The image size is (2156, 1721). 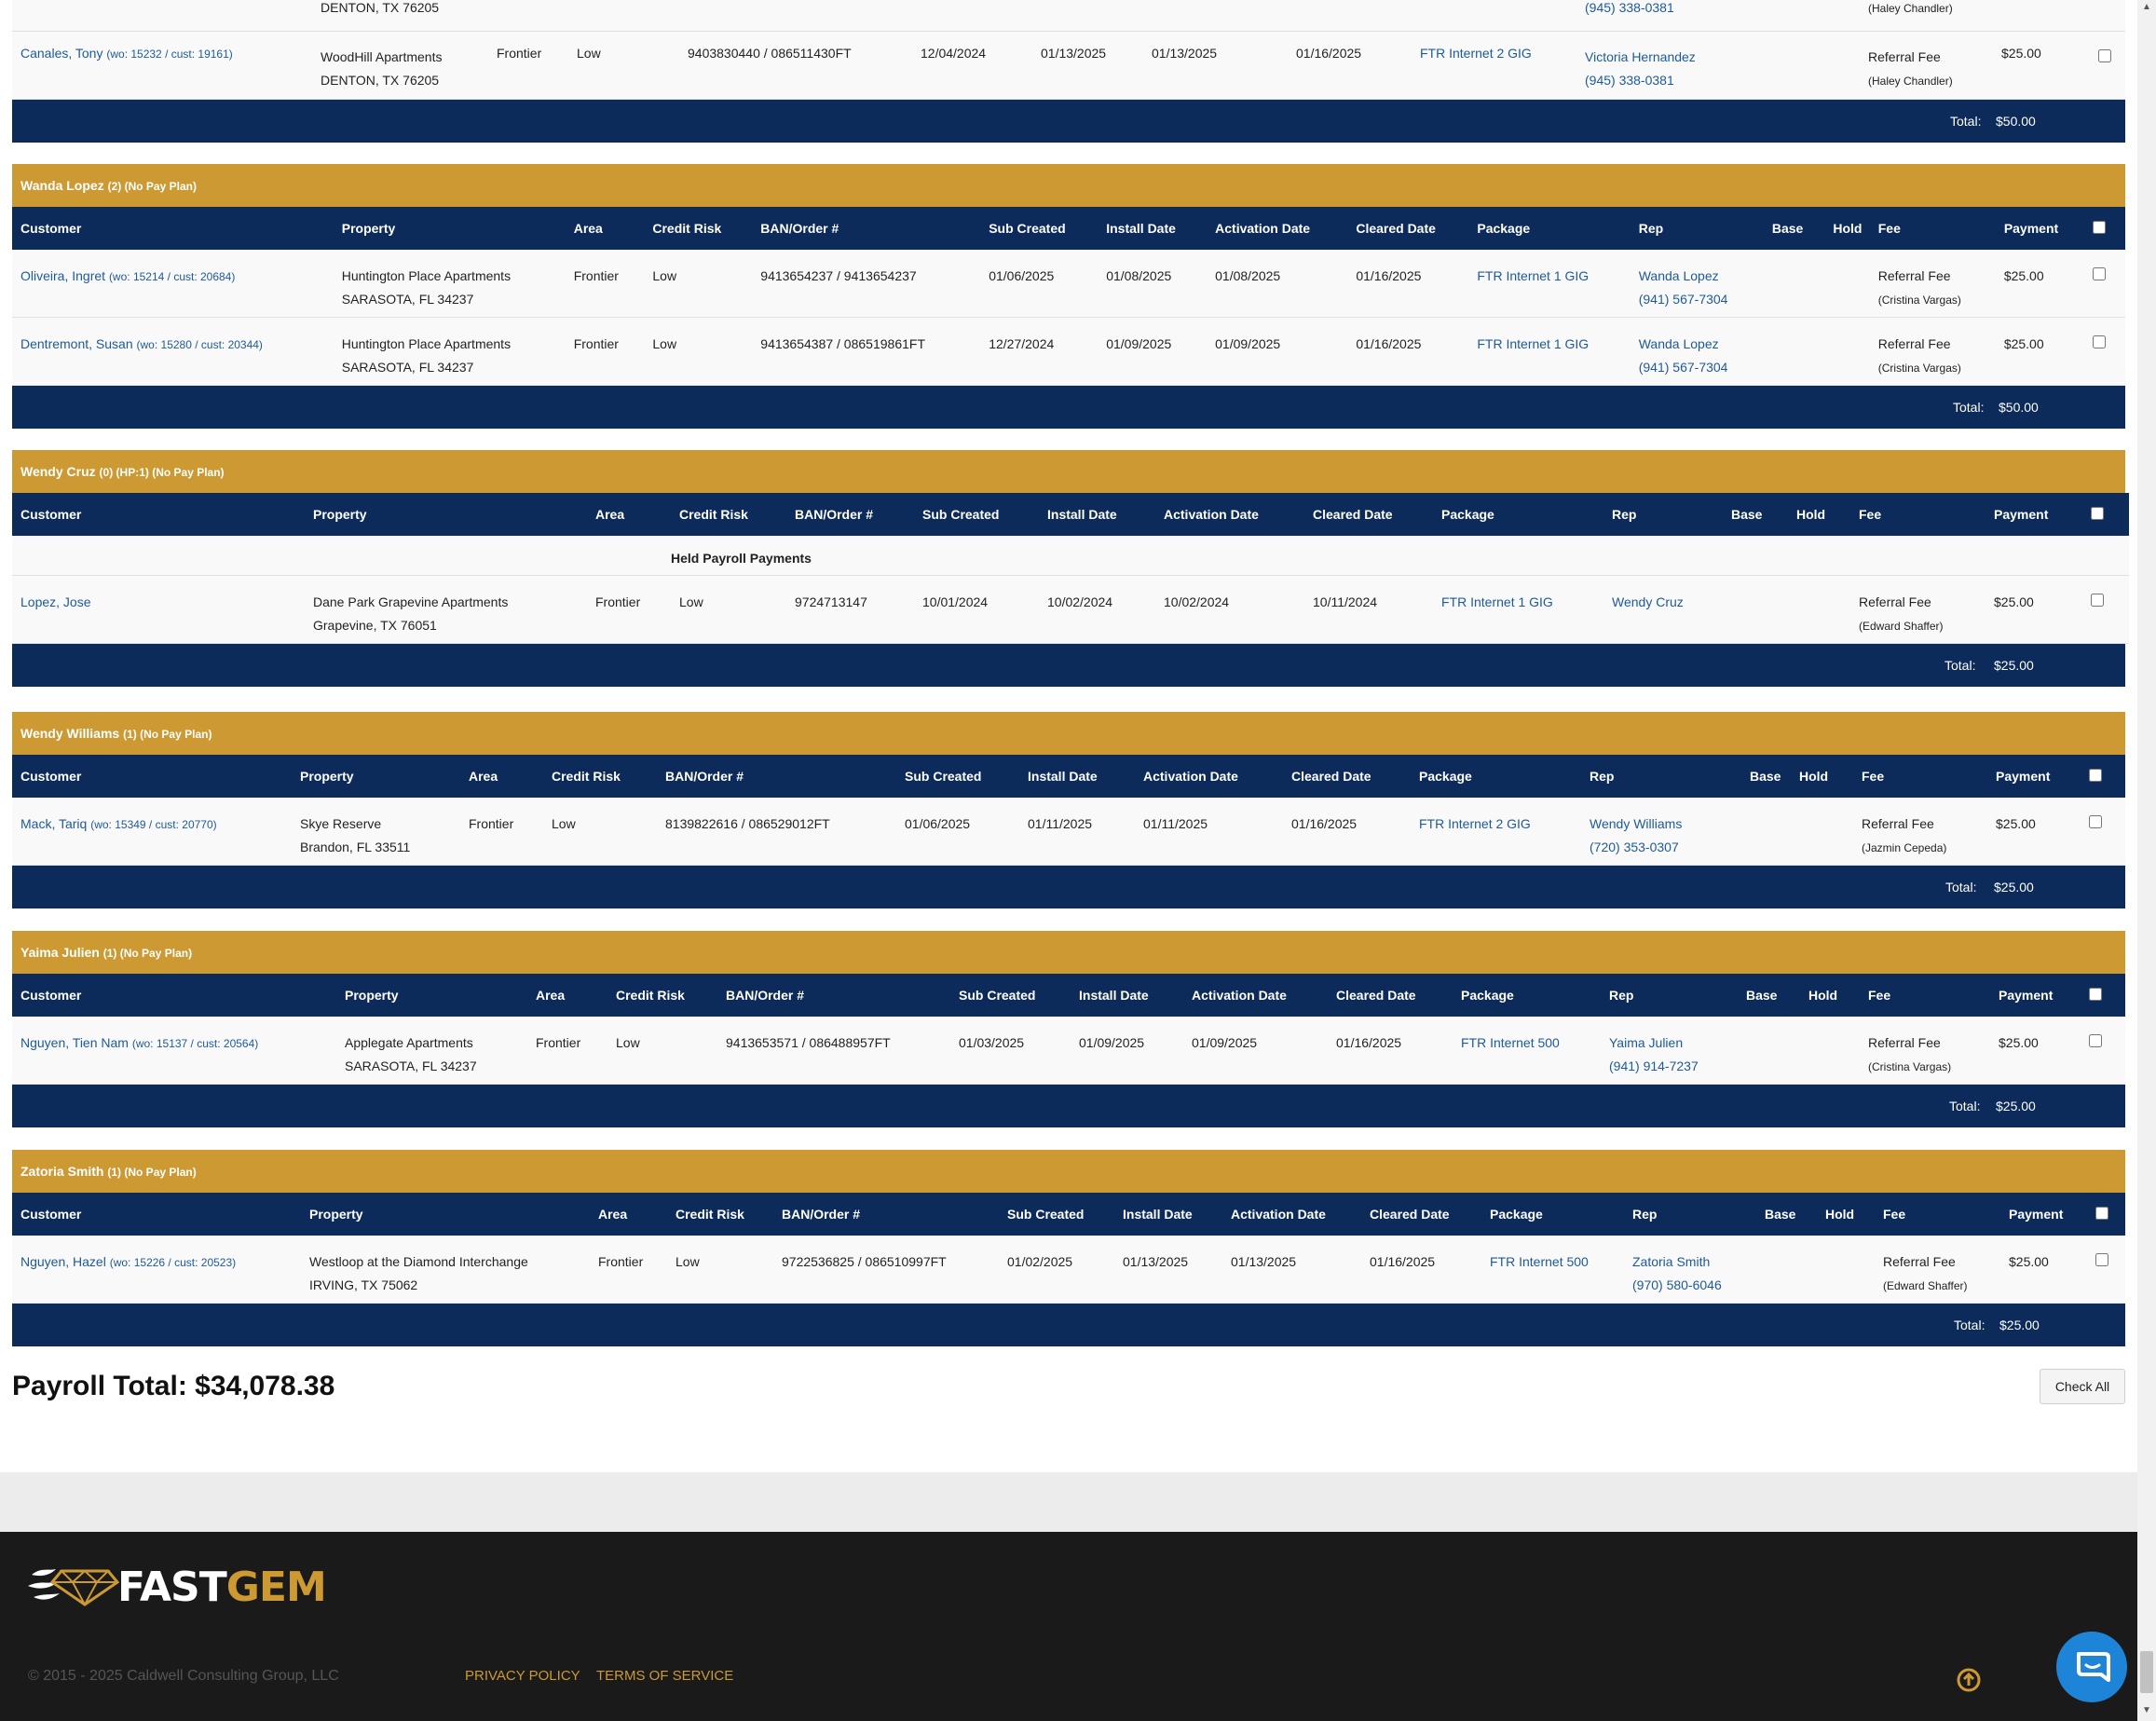 I want to click on rep-link: Victoria Hernandez, so click(x=1640, y=56).